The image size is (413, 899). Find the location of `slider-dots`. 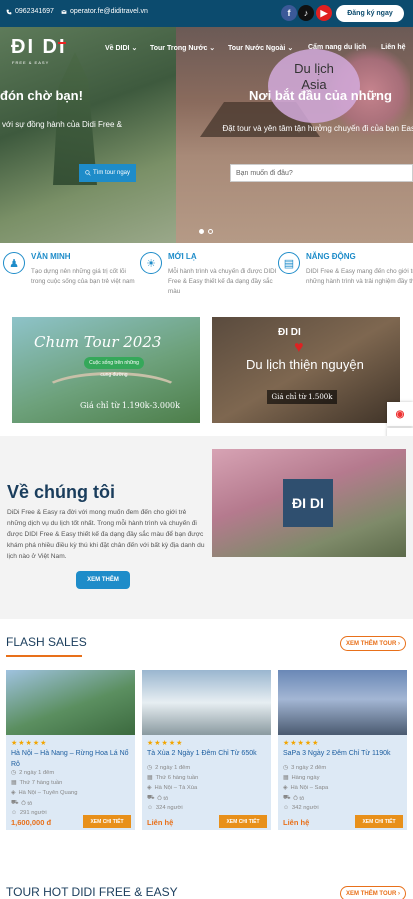

slider-dots is located at coordinates (206, 231).